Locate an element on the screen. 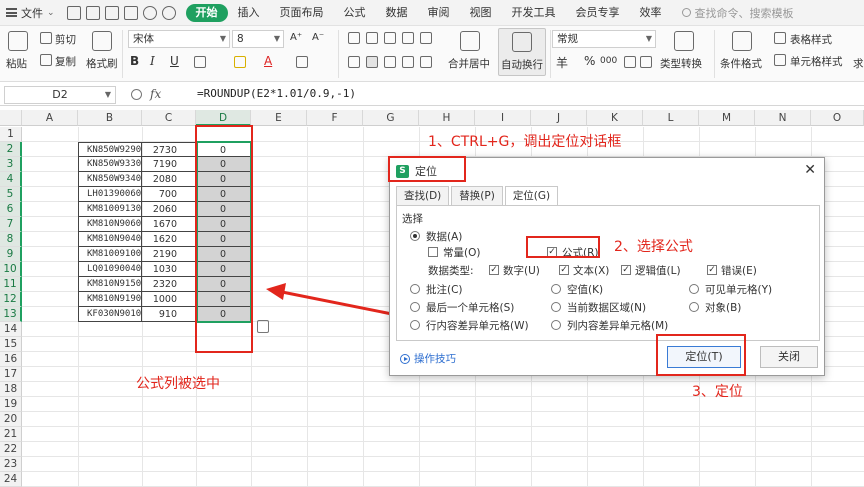  constant-checkbox is located at coordinates (433, 252).